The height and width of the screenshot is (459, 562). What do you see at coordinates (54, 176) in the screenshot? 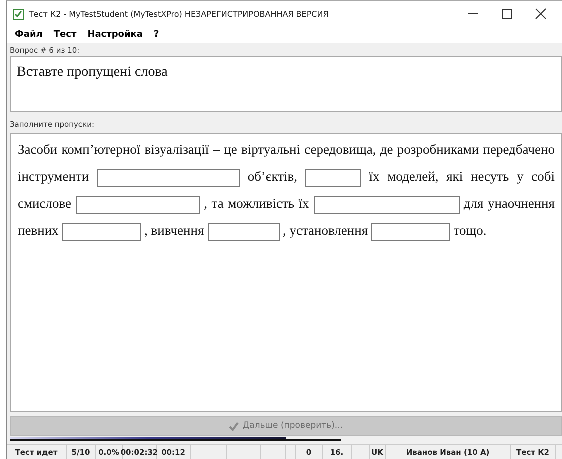
I see `question-text: інструменти` at bounding box center [54, 176].